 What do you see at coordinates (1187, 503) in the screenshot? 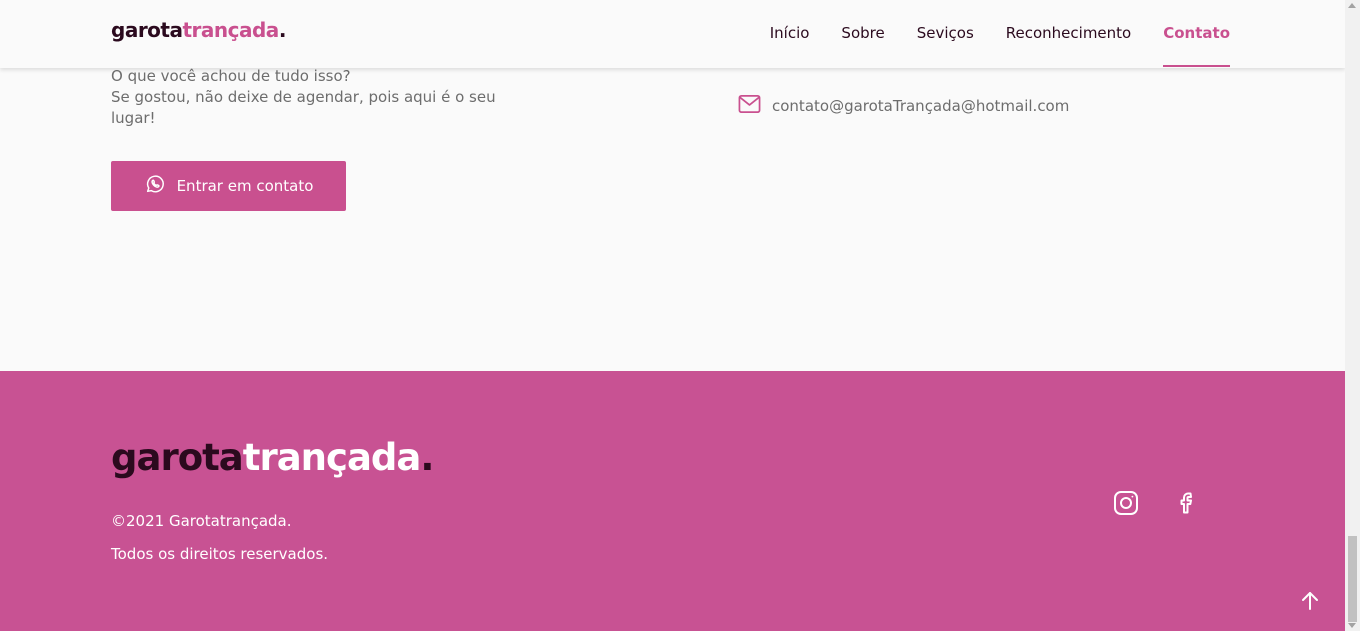
I see `facebook-icon` at bounding box center [1187, 503].